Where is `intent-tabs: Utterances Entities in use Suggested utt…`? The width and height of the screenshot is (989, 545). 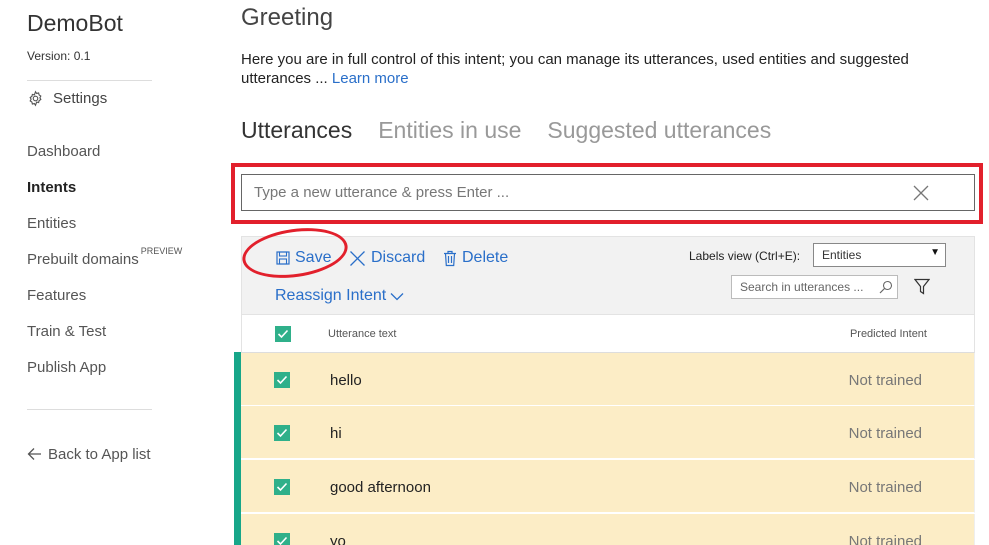
intent-tabs: Utterances Entities in use Suggested utt… is located at coordinates (506, 130).